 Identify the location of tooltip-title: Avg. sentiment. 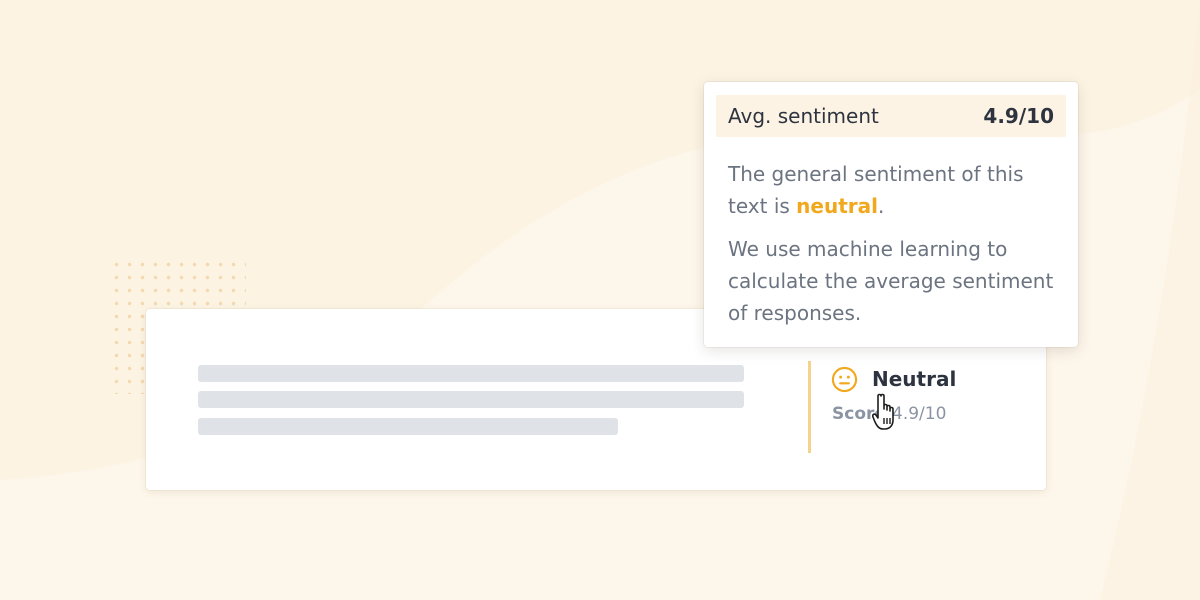
(803, 116).